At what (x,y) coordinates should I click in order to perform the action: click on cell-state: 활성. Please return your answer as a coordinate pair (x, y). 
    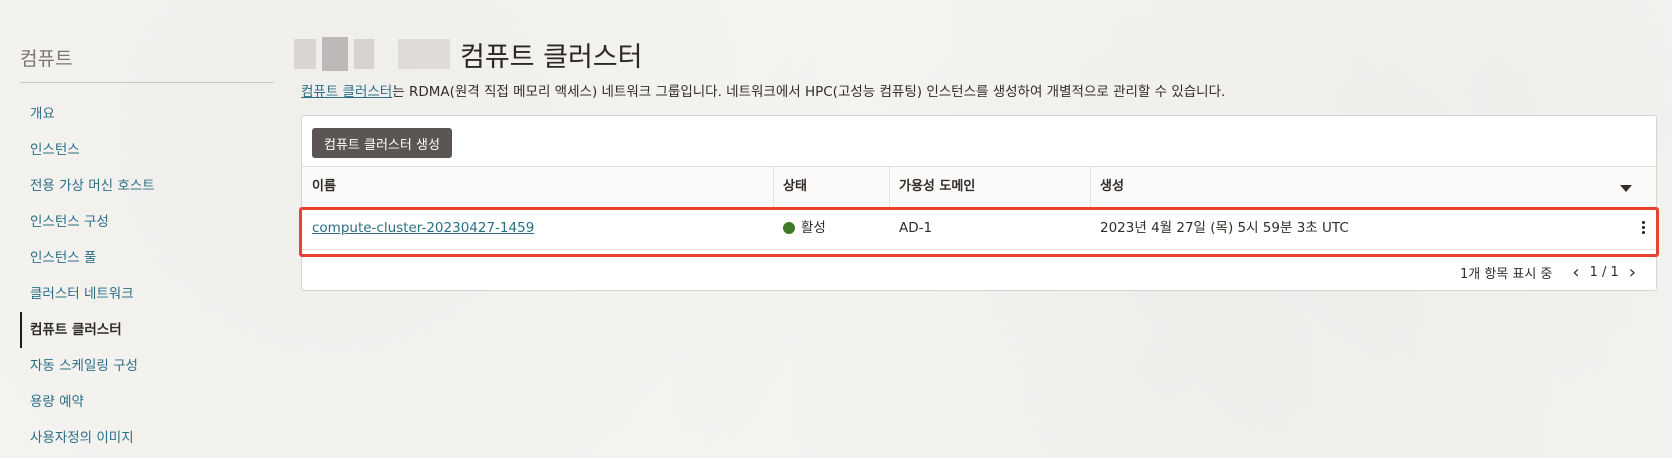
    Looking at the image, I should click on (799, 228).